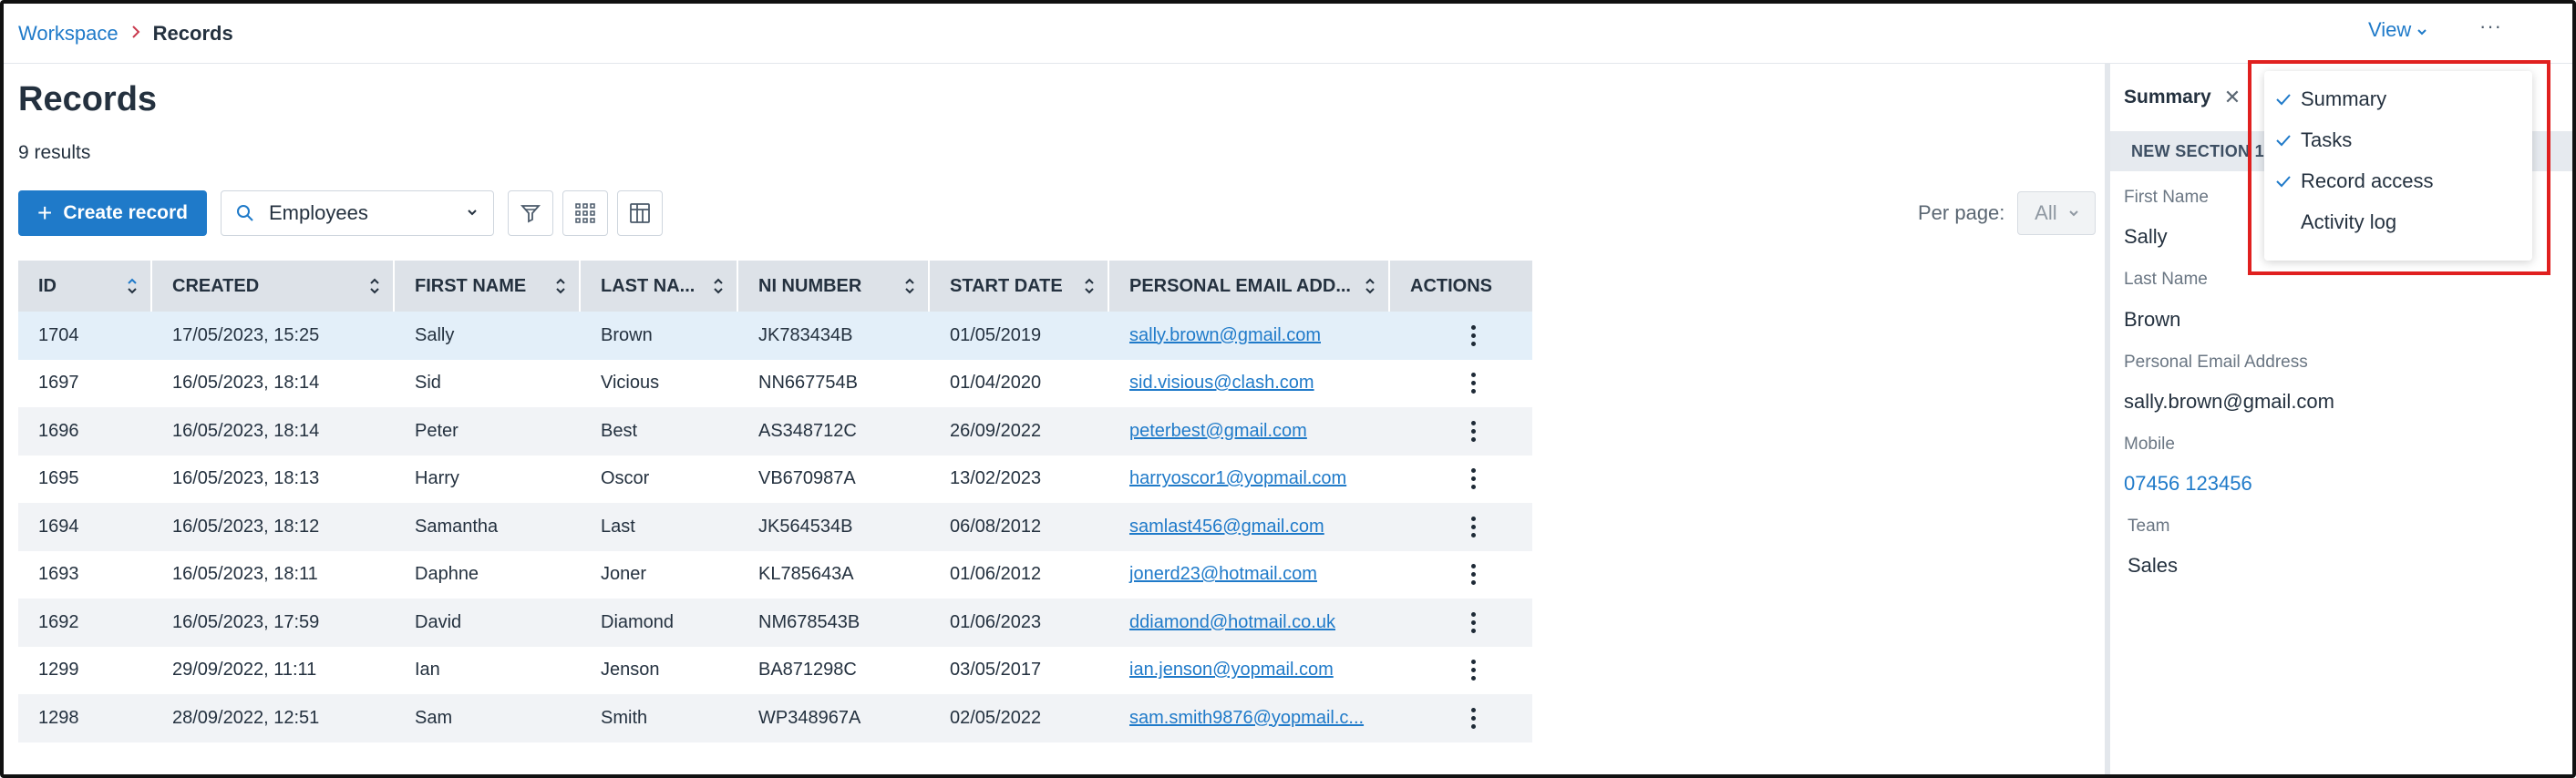 This screenshot has height=778, width=2576. What do you see at coordinates (1232, 622) in the screenshot?
I see `email-link: ddiamond@hotmail.co.uk` at bounding box center [1232, 622].